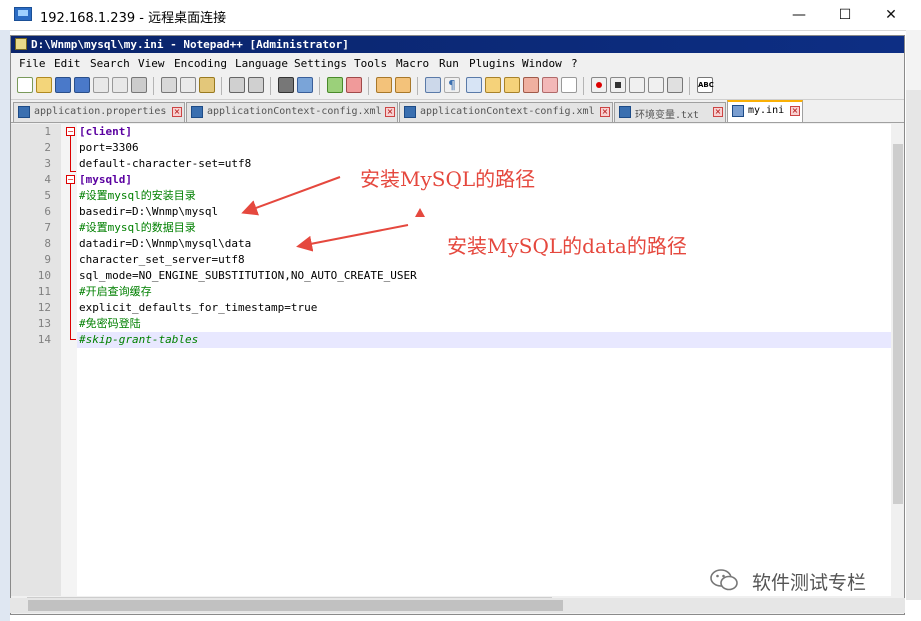  Describe the element at coordinates (169, 85) in the screenshot. I see `cut-icon` at that location.